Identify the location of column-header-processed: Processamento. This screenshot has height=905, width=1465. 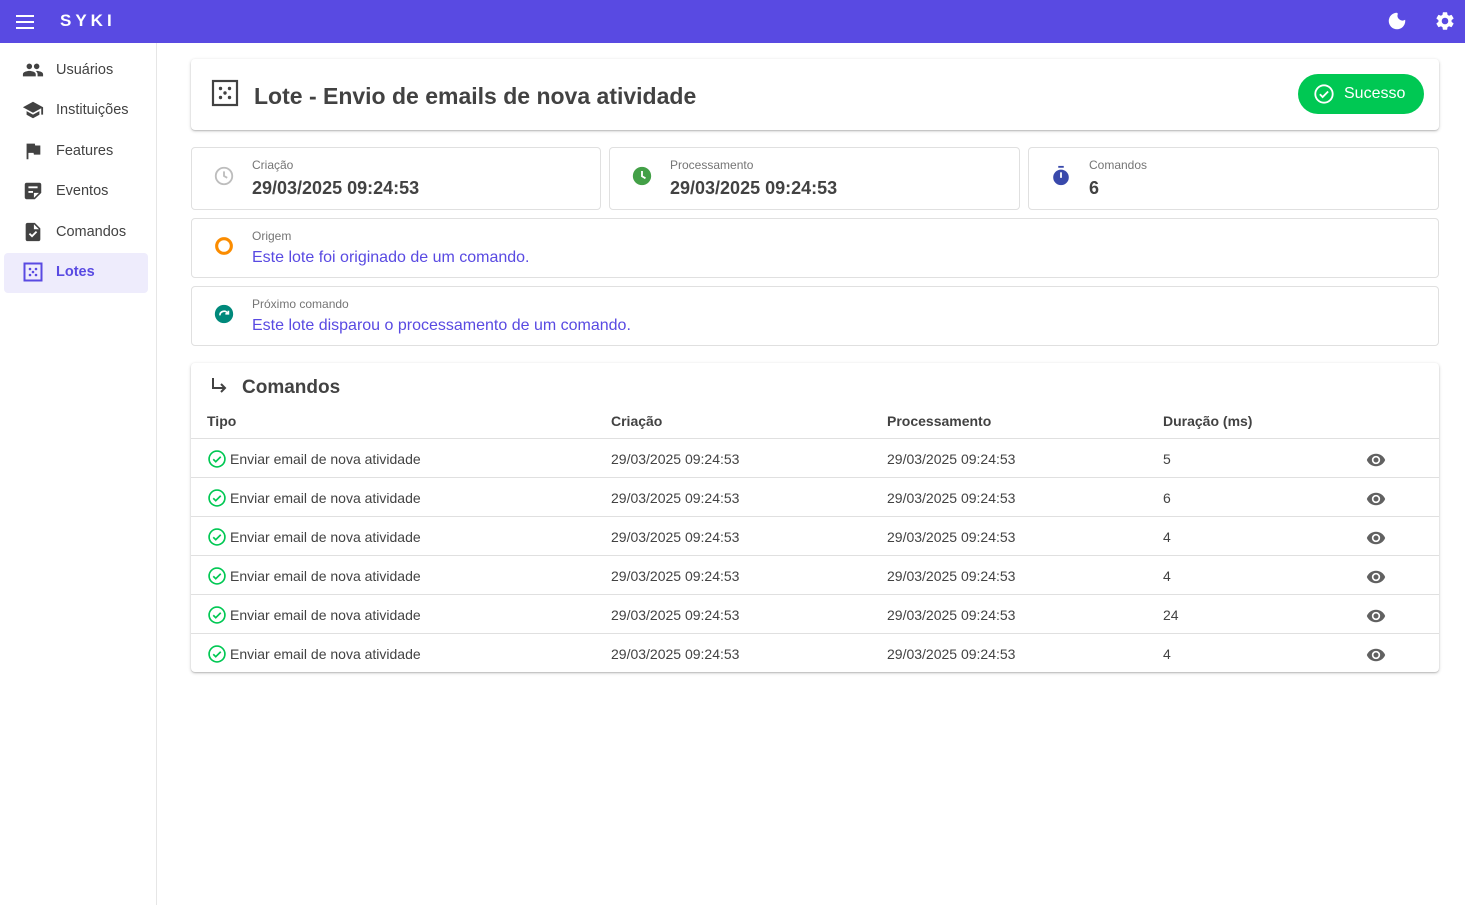
(939, 421).